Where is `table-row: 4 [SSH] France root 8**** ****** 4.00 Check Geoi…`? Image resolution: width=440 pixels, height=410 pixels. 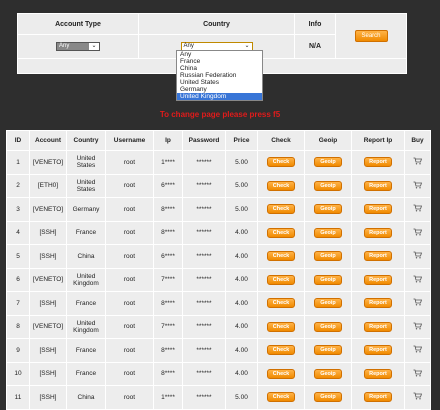 table-row: 4 [SSH] France root 8**** ****** 4.00 Check Geoi… is located at coordinates (218, 232).